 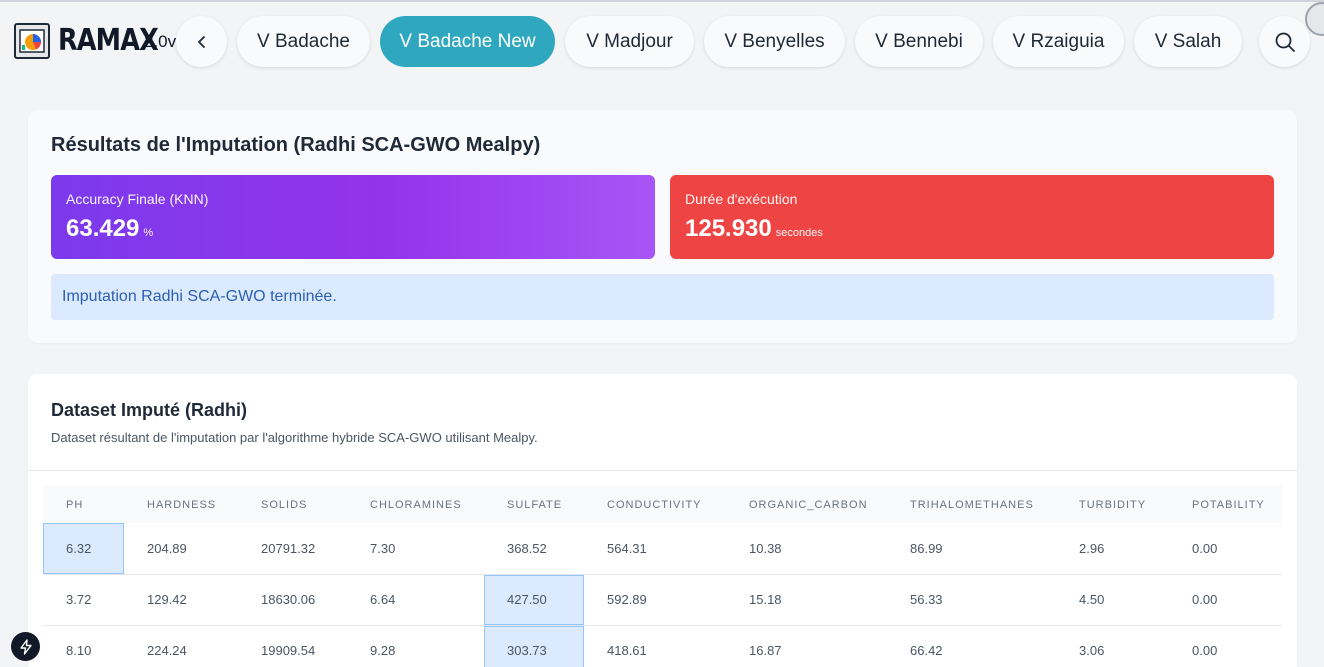 What do you see at coordinates (774, 41) in the screenshot?
I see `nav-tab-benyelles: V Benyelles` at bounding box center [774, 41].